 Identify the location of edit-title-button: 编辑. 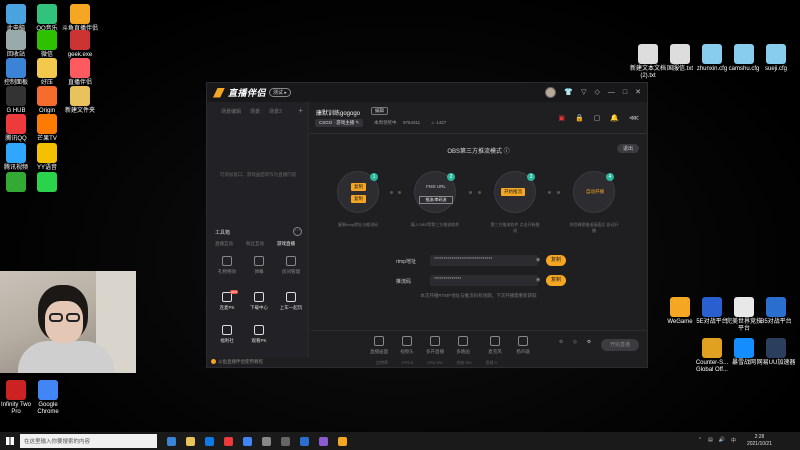
(379, 111).